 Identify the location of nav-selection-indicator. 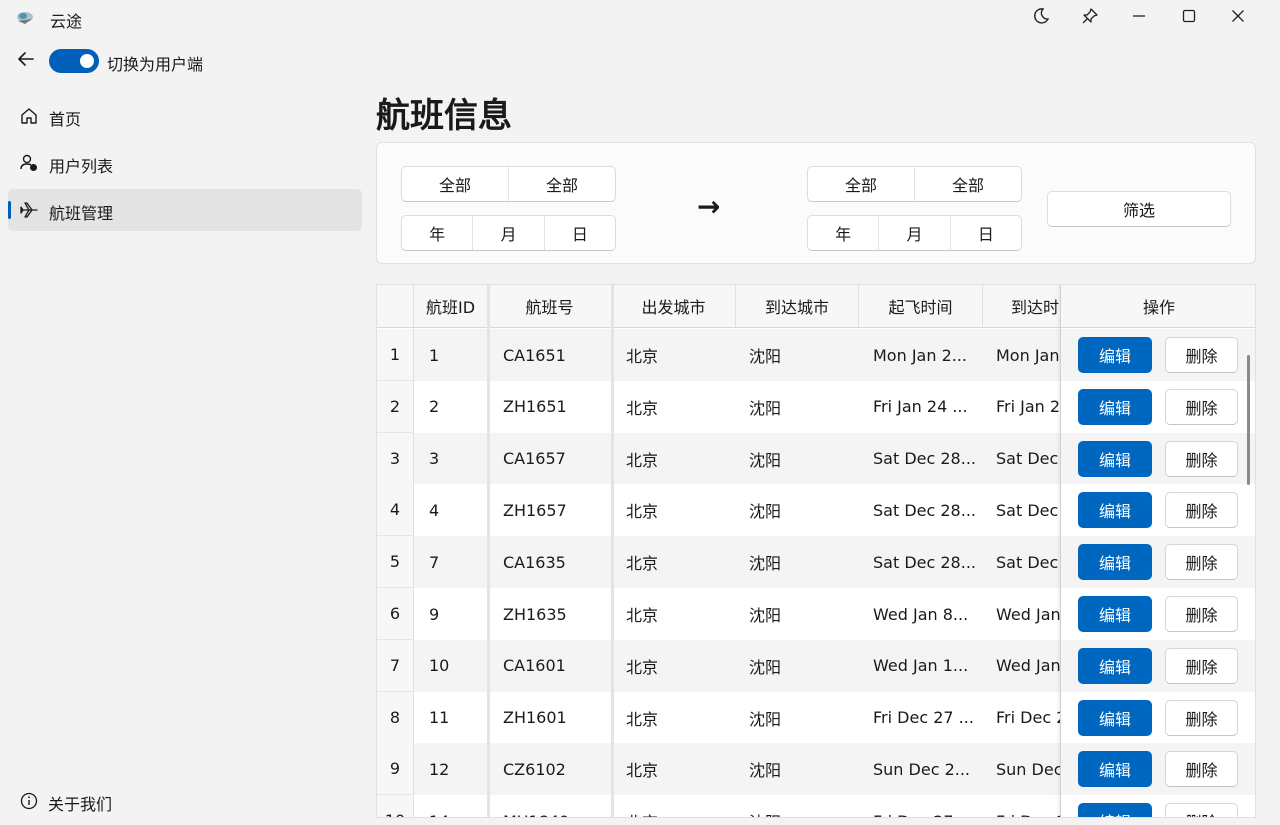
(9, 210).